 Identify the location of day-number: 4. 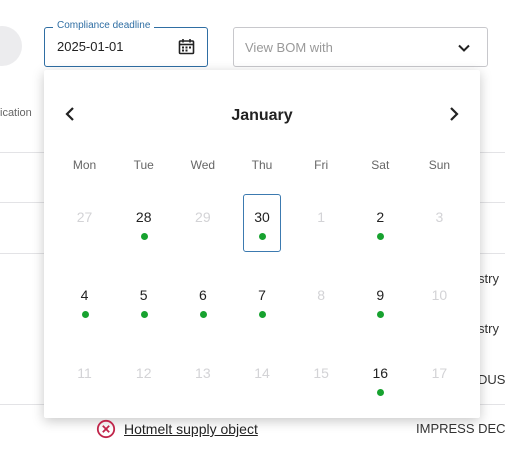
(84, 295).